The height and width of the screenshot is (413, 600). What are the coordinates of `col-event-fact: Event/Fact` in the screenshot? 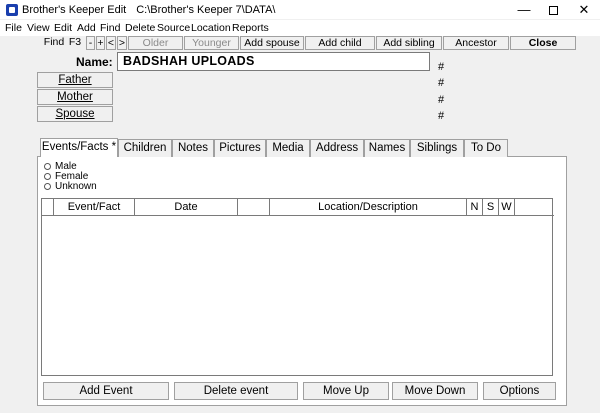 It's located at (94, 207).